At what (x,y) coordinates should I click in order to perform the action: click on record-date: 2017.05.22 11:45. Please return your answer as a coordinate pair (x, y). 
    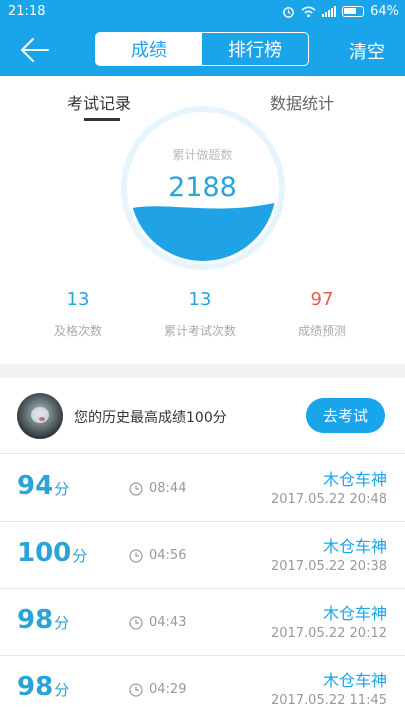
    Looking at the image, I should click on (328, 700).